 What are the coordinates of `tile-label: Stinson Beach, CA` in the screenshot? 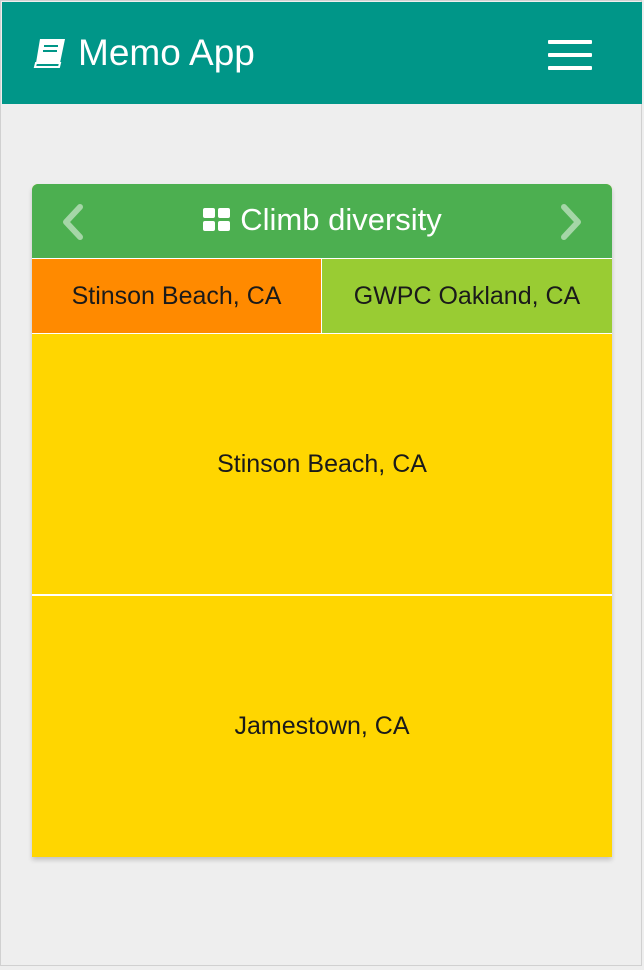 It's located at (322, 463).